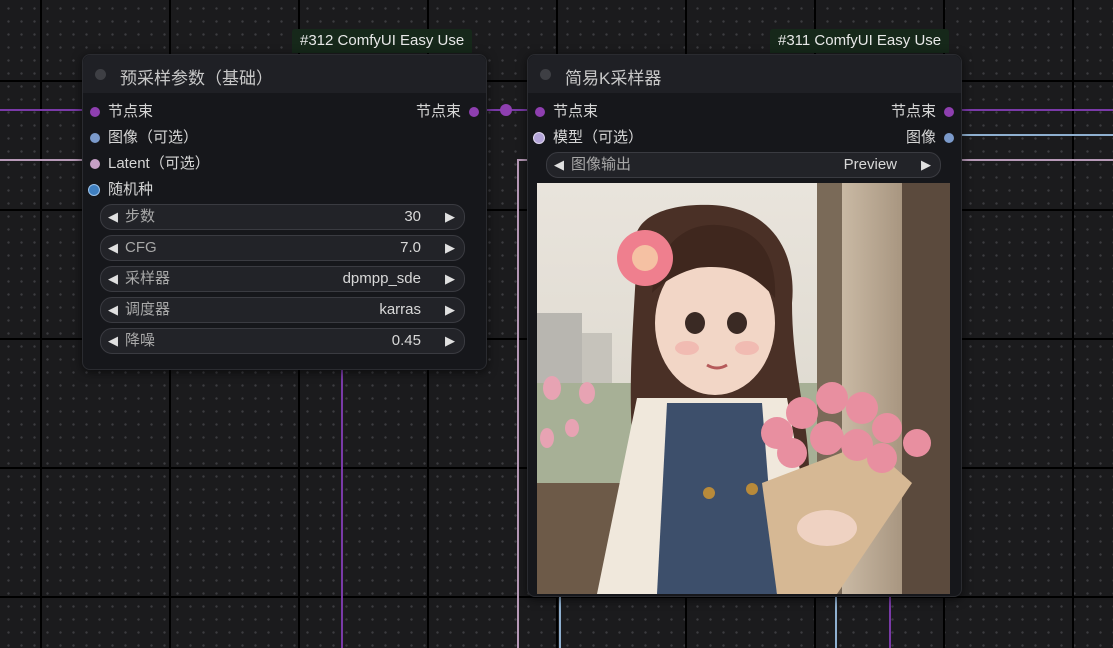 This screenshot has height=648, width=1113. What do you see at coordinates (282, 310) in the screenshot?
I see `widget-scheduler: ◀ 调度器 karras ▶` at bounding box center [282, 310].